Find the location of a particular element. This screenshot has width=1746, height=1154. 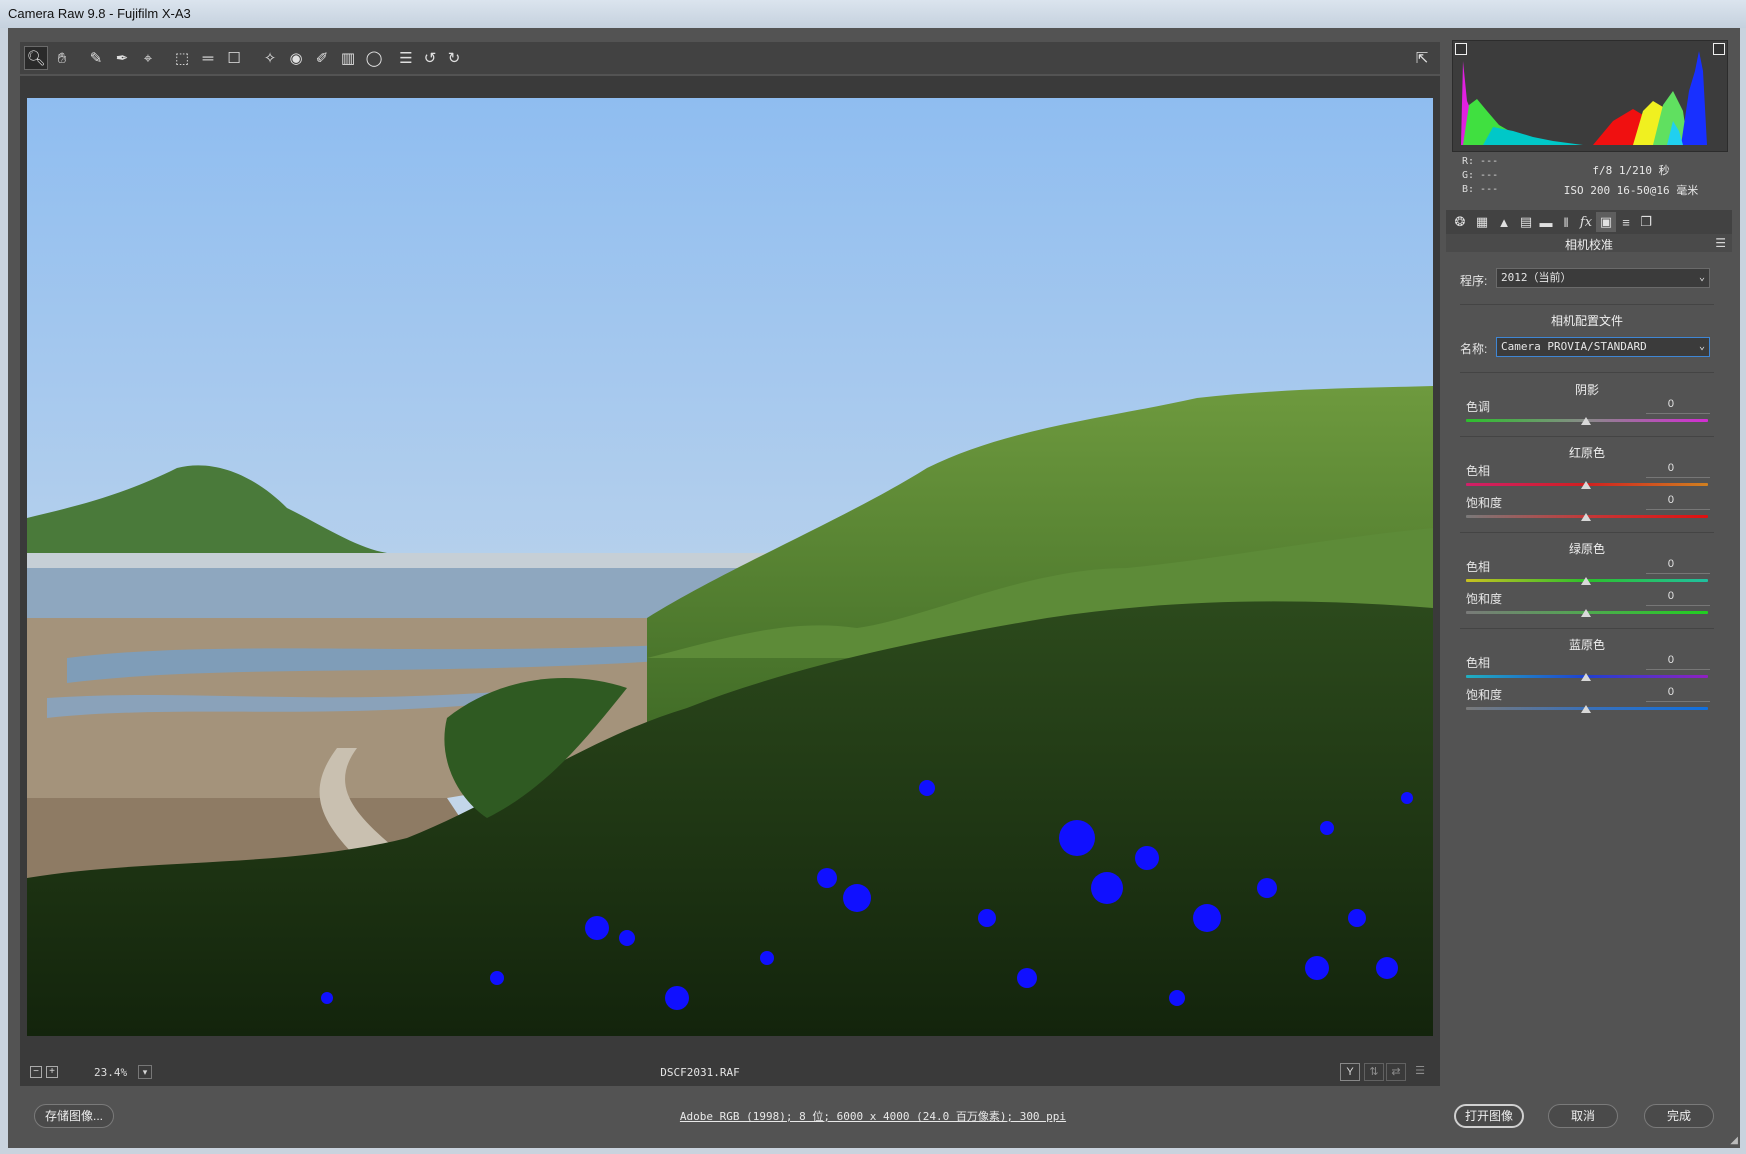

shadows-tint-label: 色调 is located at coordinates (1478, 407).